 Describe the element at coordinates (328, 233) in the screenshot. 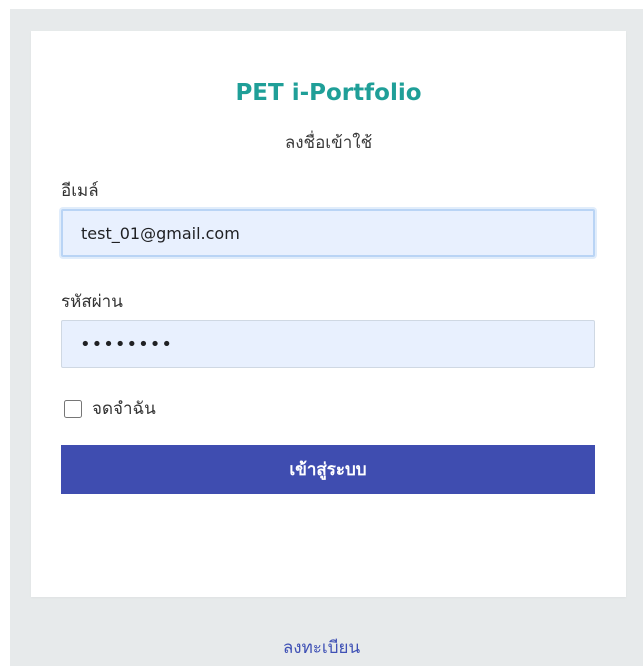

I see `email-input` at that location.